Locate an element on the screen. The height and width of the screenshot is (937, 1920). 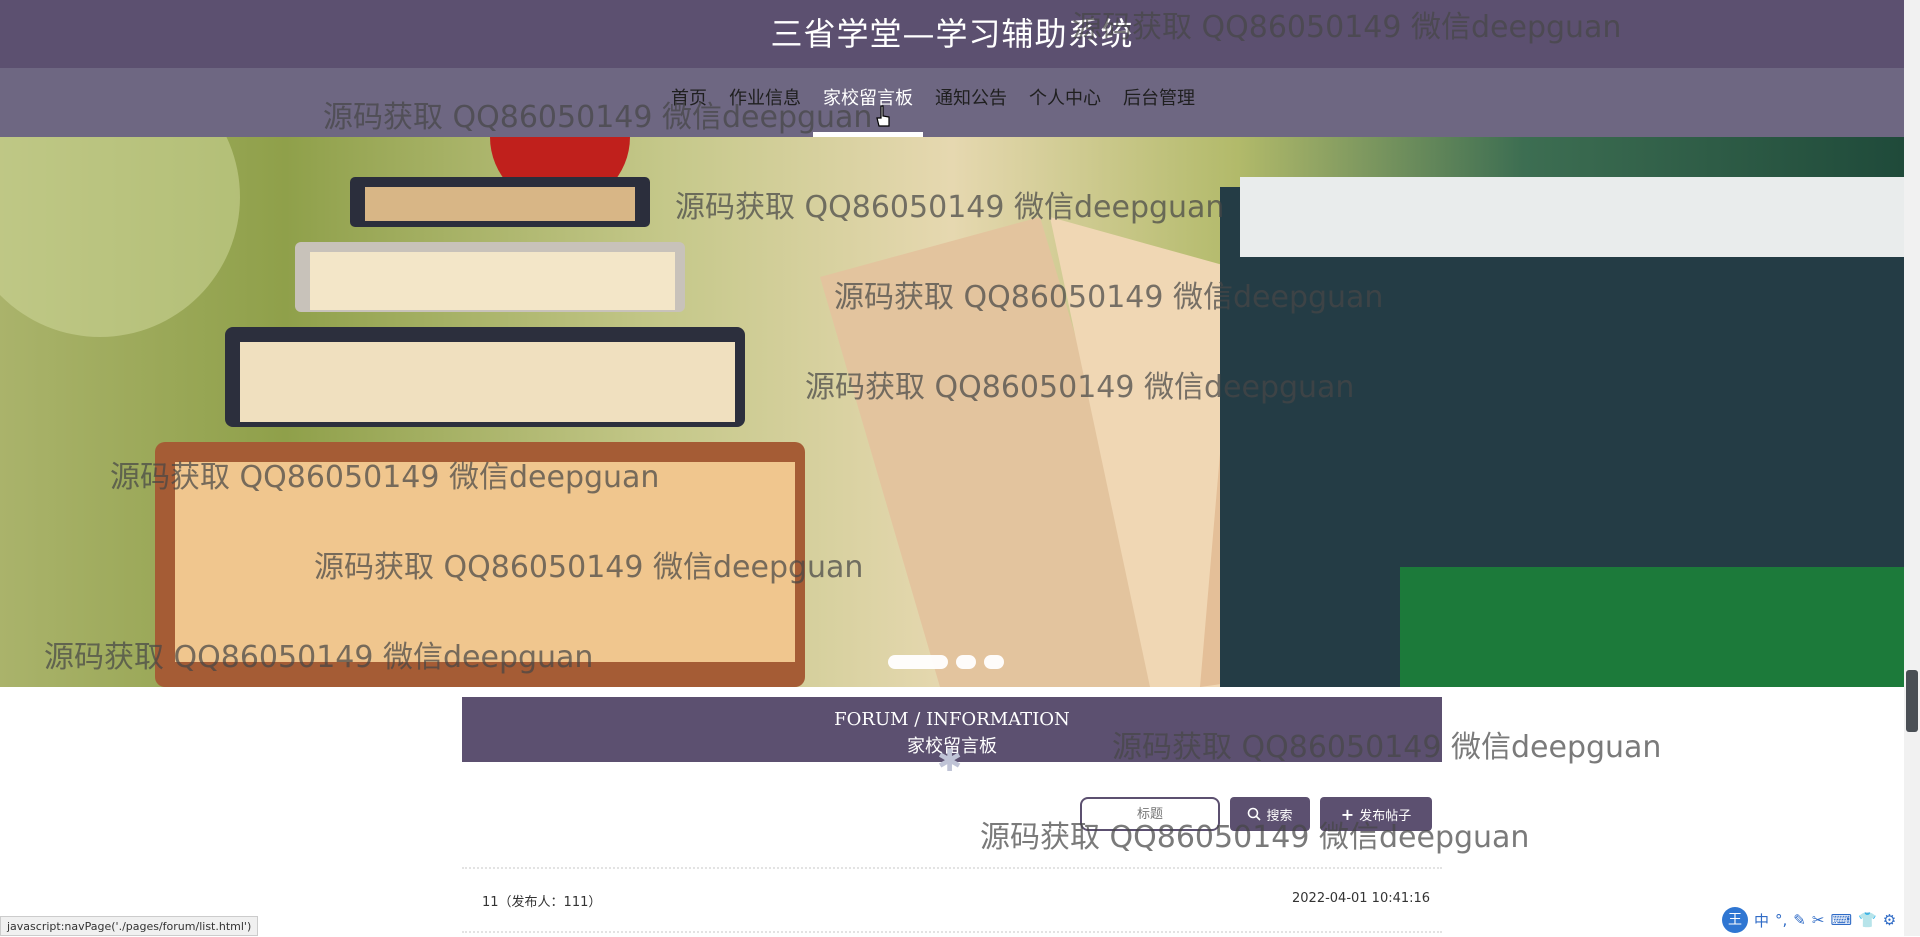
ime-settings-icon: ⚙ is located at coordinates (1889, 920).